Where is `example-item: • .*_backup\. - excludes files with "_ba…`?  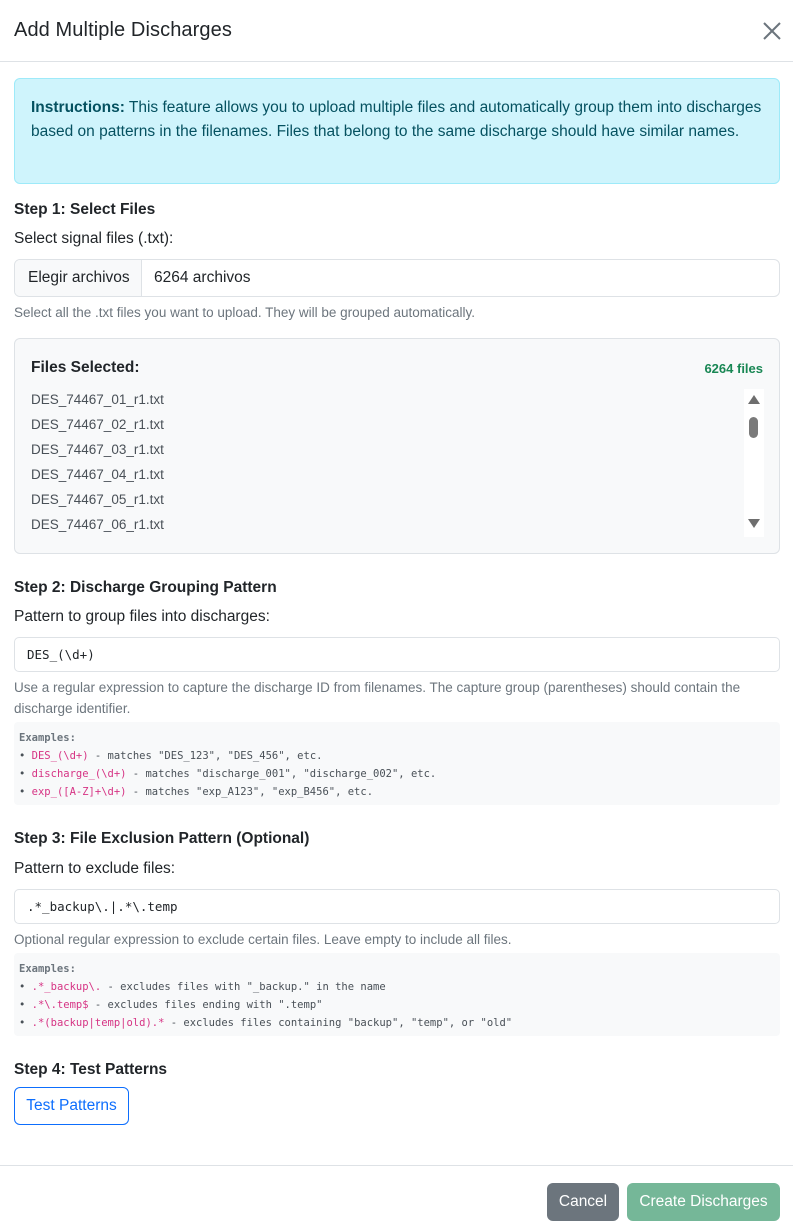
example-item: • .*_backup\. - excludes files with "_ba… is located at coordinates (202, 987).